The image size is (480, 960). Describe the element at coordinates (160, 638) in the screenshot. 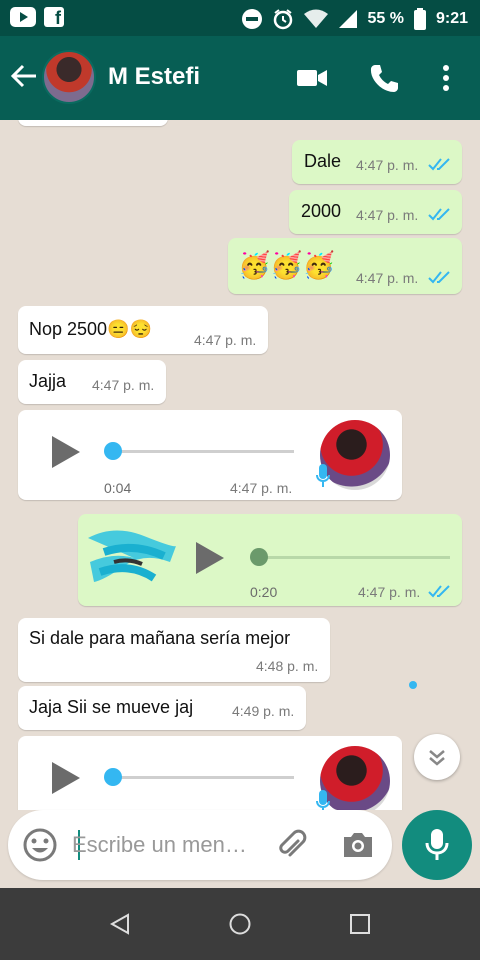

I see `message-text: Si dale para mañana sería mejor` at that location.